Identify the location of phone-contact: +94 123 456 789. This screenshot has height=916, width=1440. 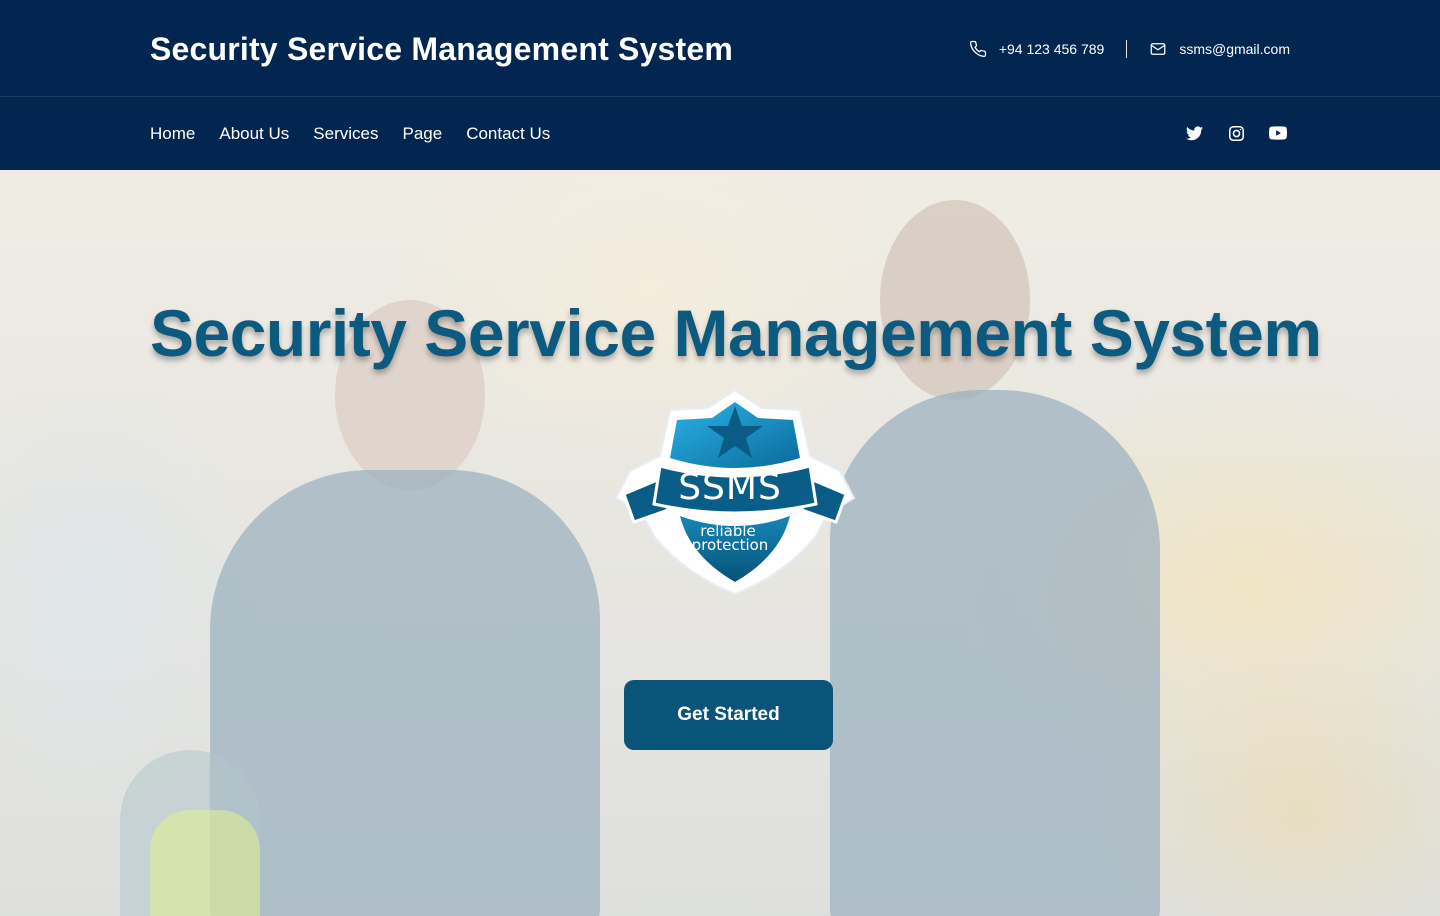
(1037, 49).